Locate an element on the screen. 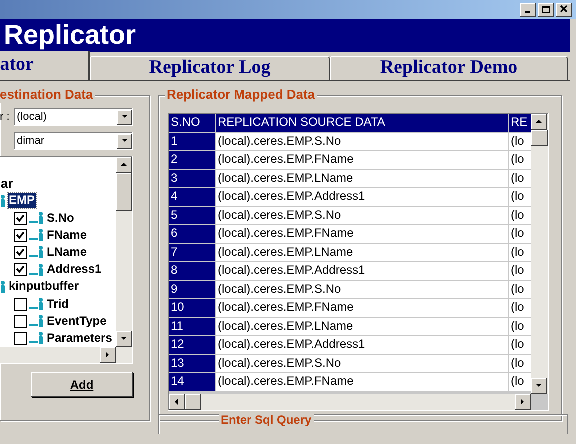 The width and height of the screenshot is (576, 444). table-cell: 5 is located at coordinates (192, 215).